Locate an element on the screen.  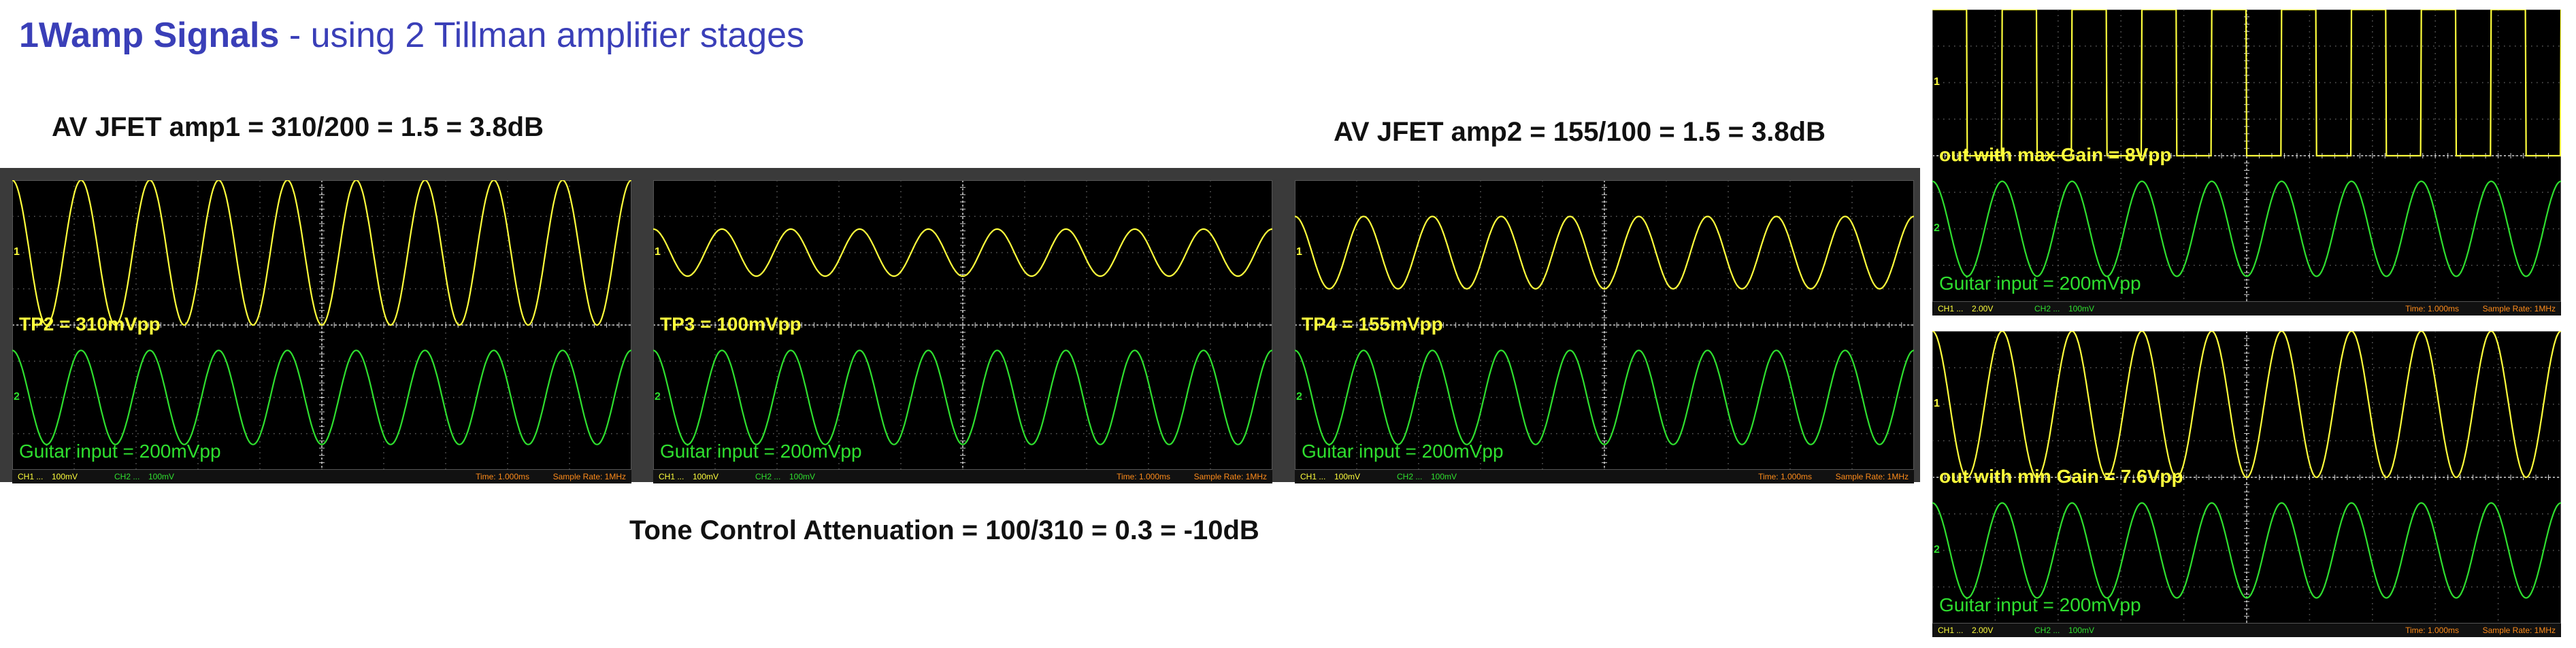
ch1-caption: out with max Gain = 8Vpp is located at coordinates (2056, 154).